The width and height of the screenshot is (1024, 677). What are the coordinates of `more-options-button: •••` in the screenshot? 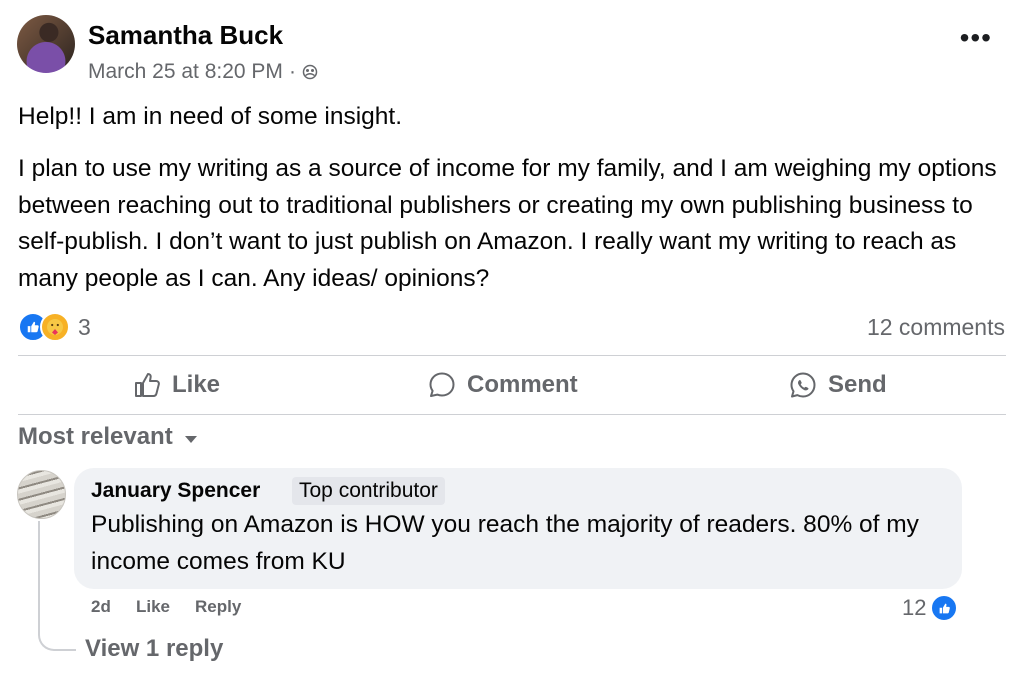 It's located at (976, 38).